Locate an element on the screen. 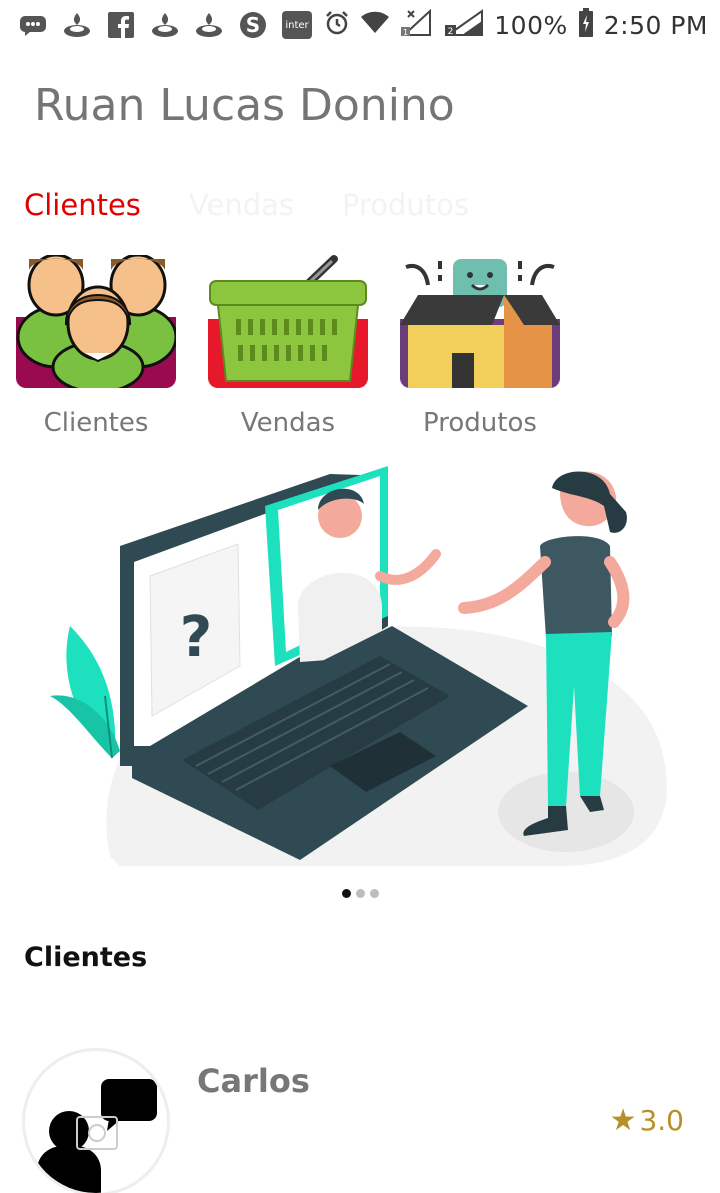 The image size is (720, 1193). tab-clientes: Clientes is located at coordinates (82, 224).